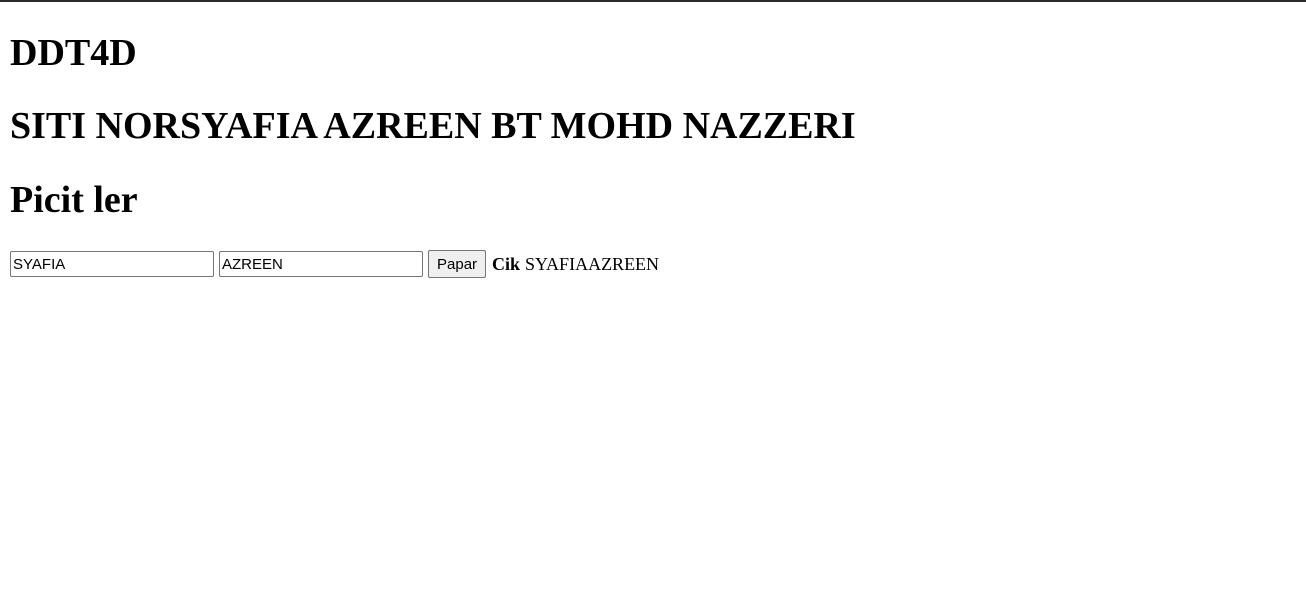 The image size is (1306, 609). Describe the element at coordinates (112, 264) in the screenshot. I see `first-name-input` at that location.